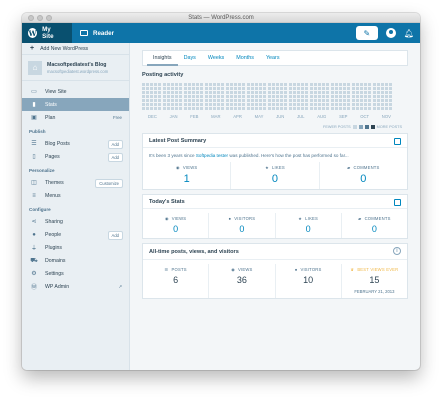 The width and height of the screenshot is (446, 400). Describe the element at coordinates (390, 33) in the screenshot. I see `avatar-icon` at that location.